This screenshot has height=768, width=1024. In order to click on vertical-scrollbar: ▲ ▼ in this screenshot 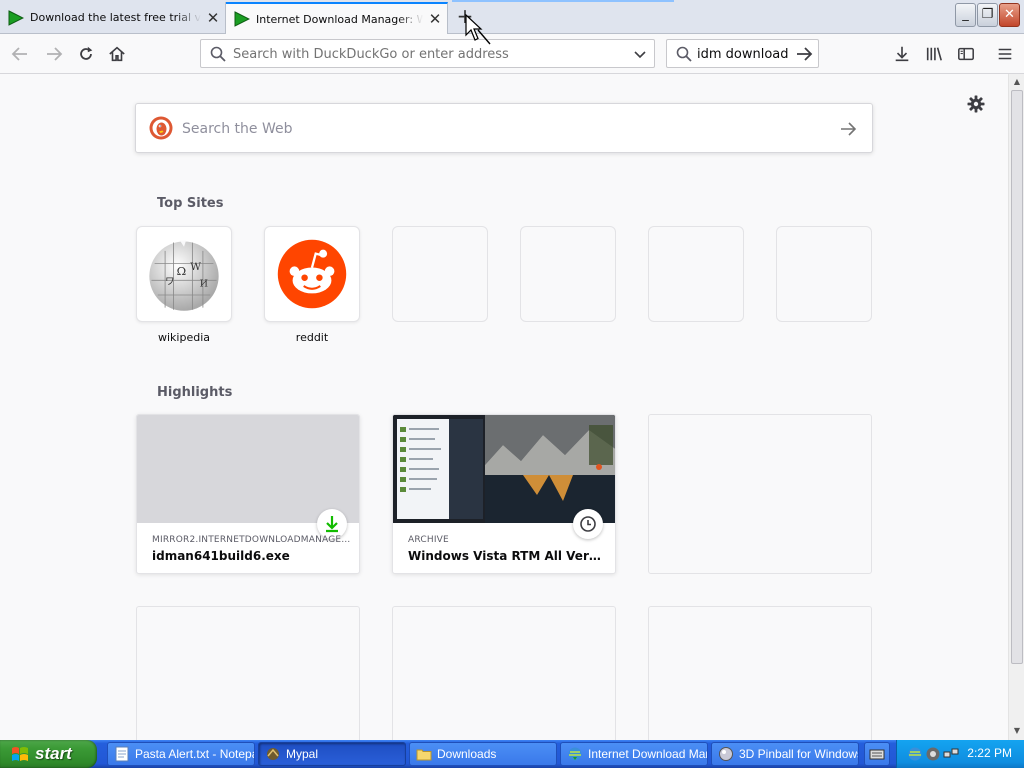, I will do `click(1016, 407)`.